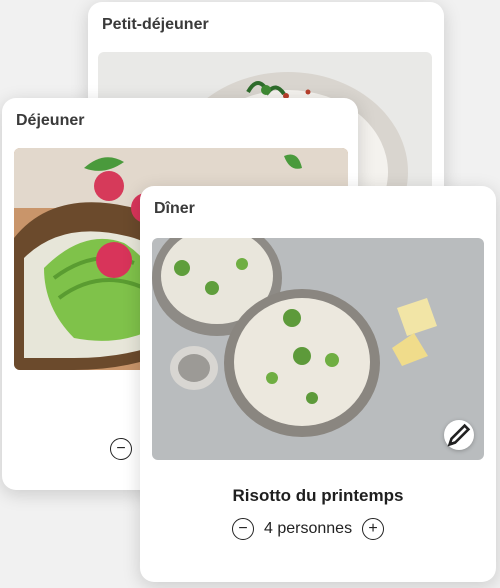 The height and width of the screenshot is (588, 500). What do you see at coordinates (174, 208) in the screenshot?
I see `card-title: Dîner` at bounding box center [174, 208].